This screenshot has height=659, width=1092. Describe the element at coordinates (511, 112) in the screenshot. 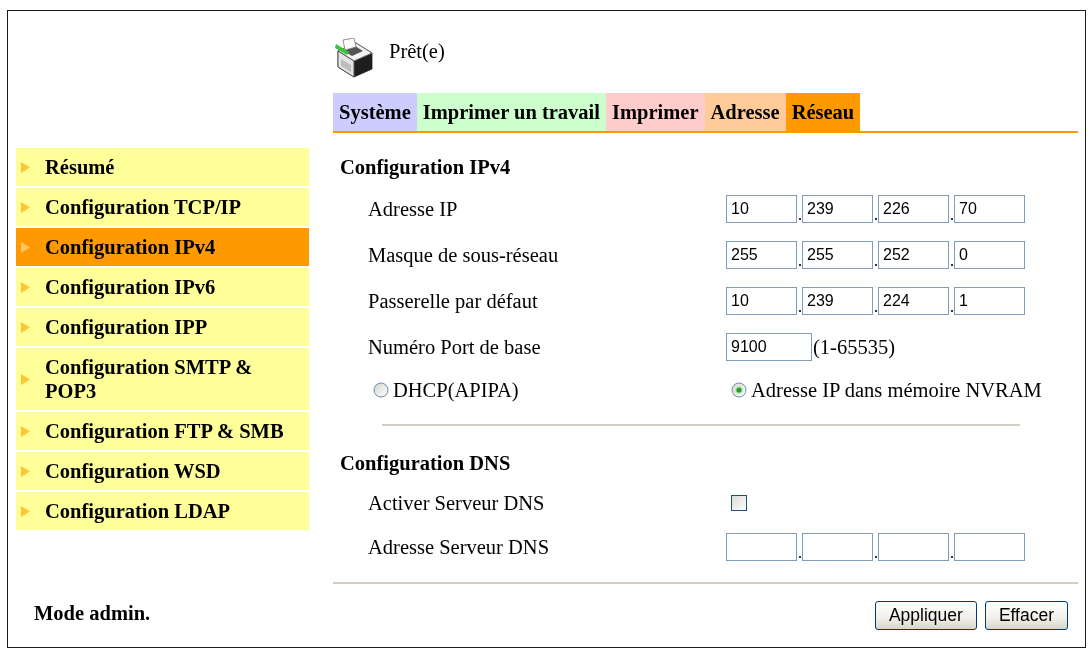

I see `tab: Imprimer un travail` at that location.